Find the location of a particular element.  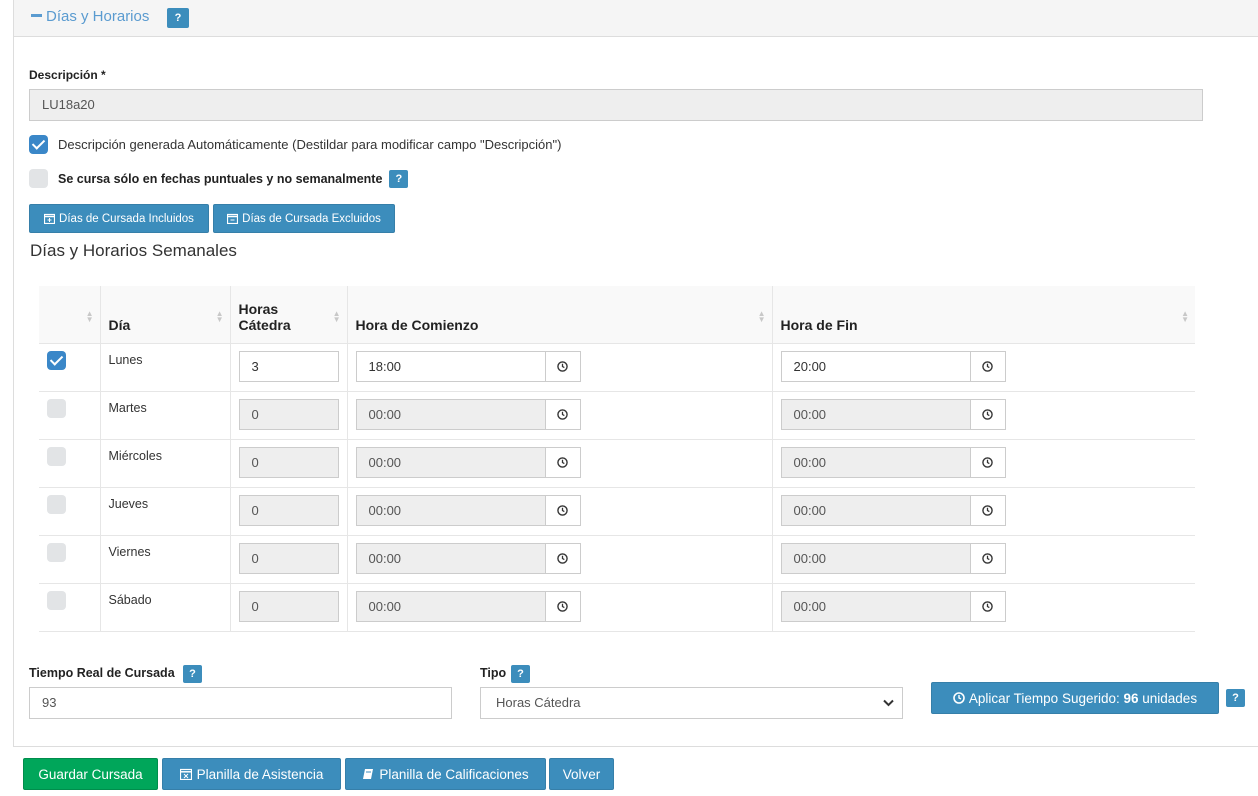

hours-input: 3 is located at coordinates (288, 366).